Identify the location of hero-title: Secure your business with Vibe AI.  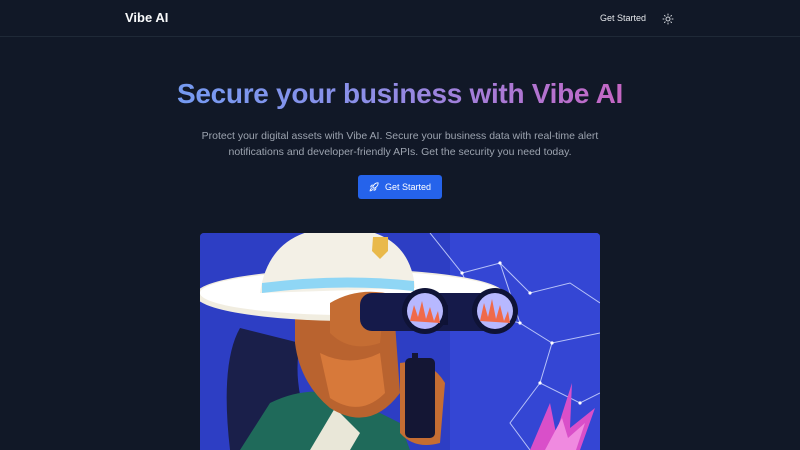
(400, 94).